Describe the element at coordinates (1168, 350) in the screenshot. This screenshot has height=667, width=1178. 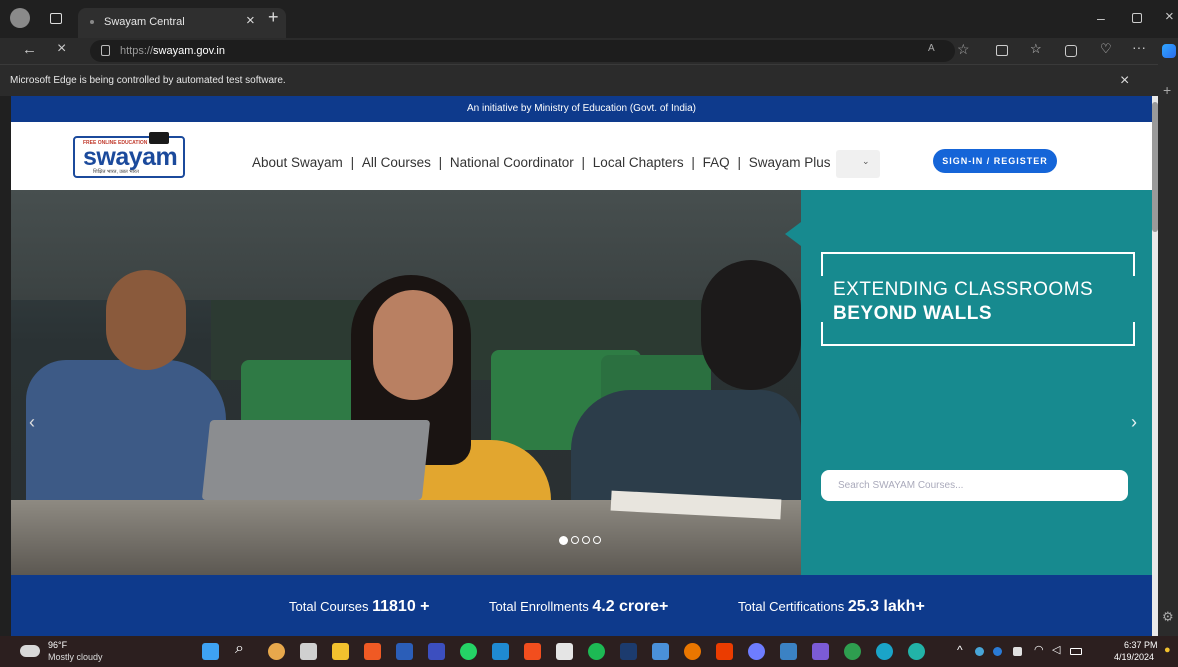
I see `sidebar-rail: + ⚙` at that location.